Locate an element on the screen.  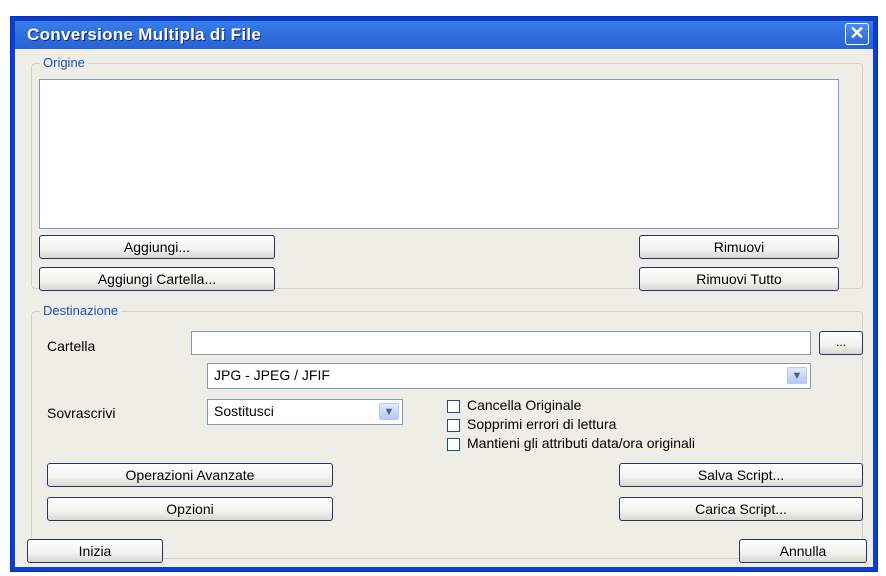
overwrite-select: Sostitusci ▼ is located at coordinates (305, 412).